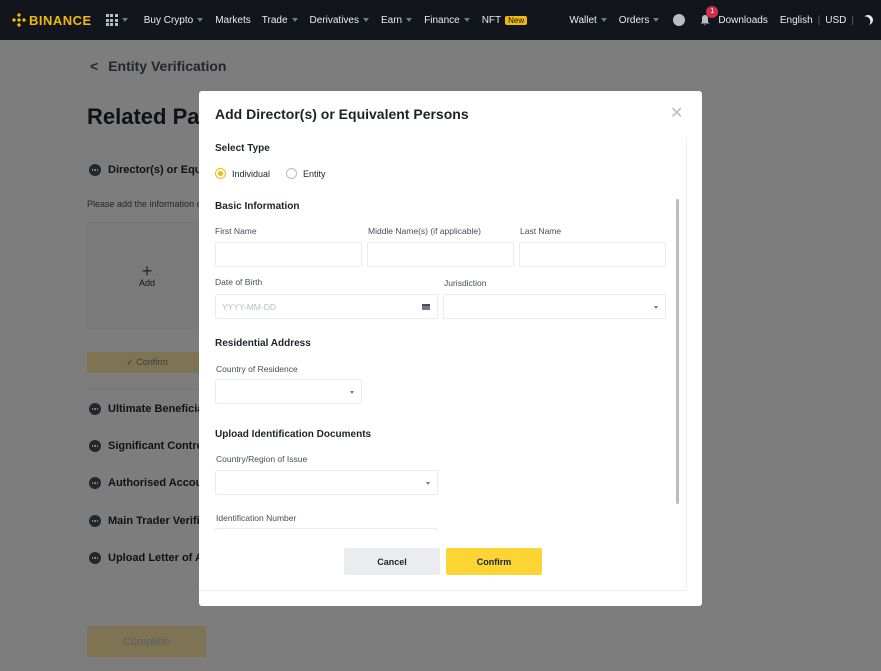 The image size is (881, 671). Describe the element at coordinates (679, 20) in the screenshot. I see `user-avatar-icon` at that location.